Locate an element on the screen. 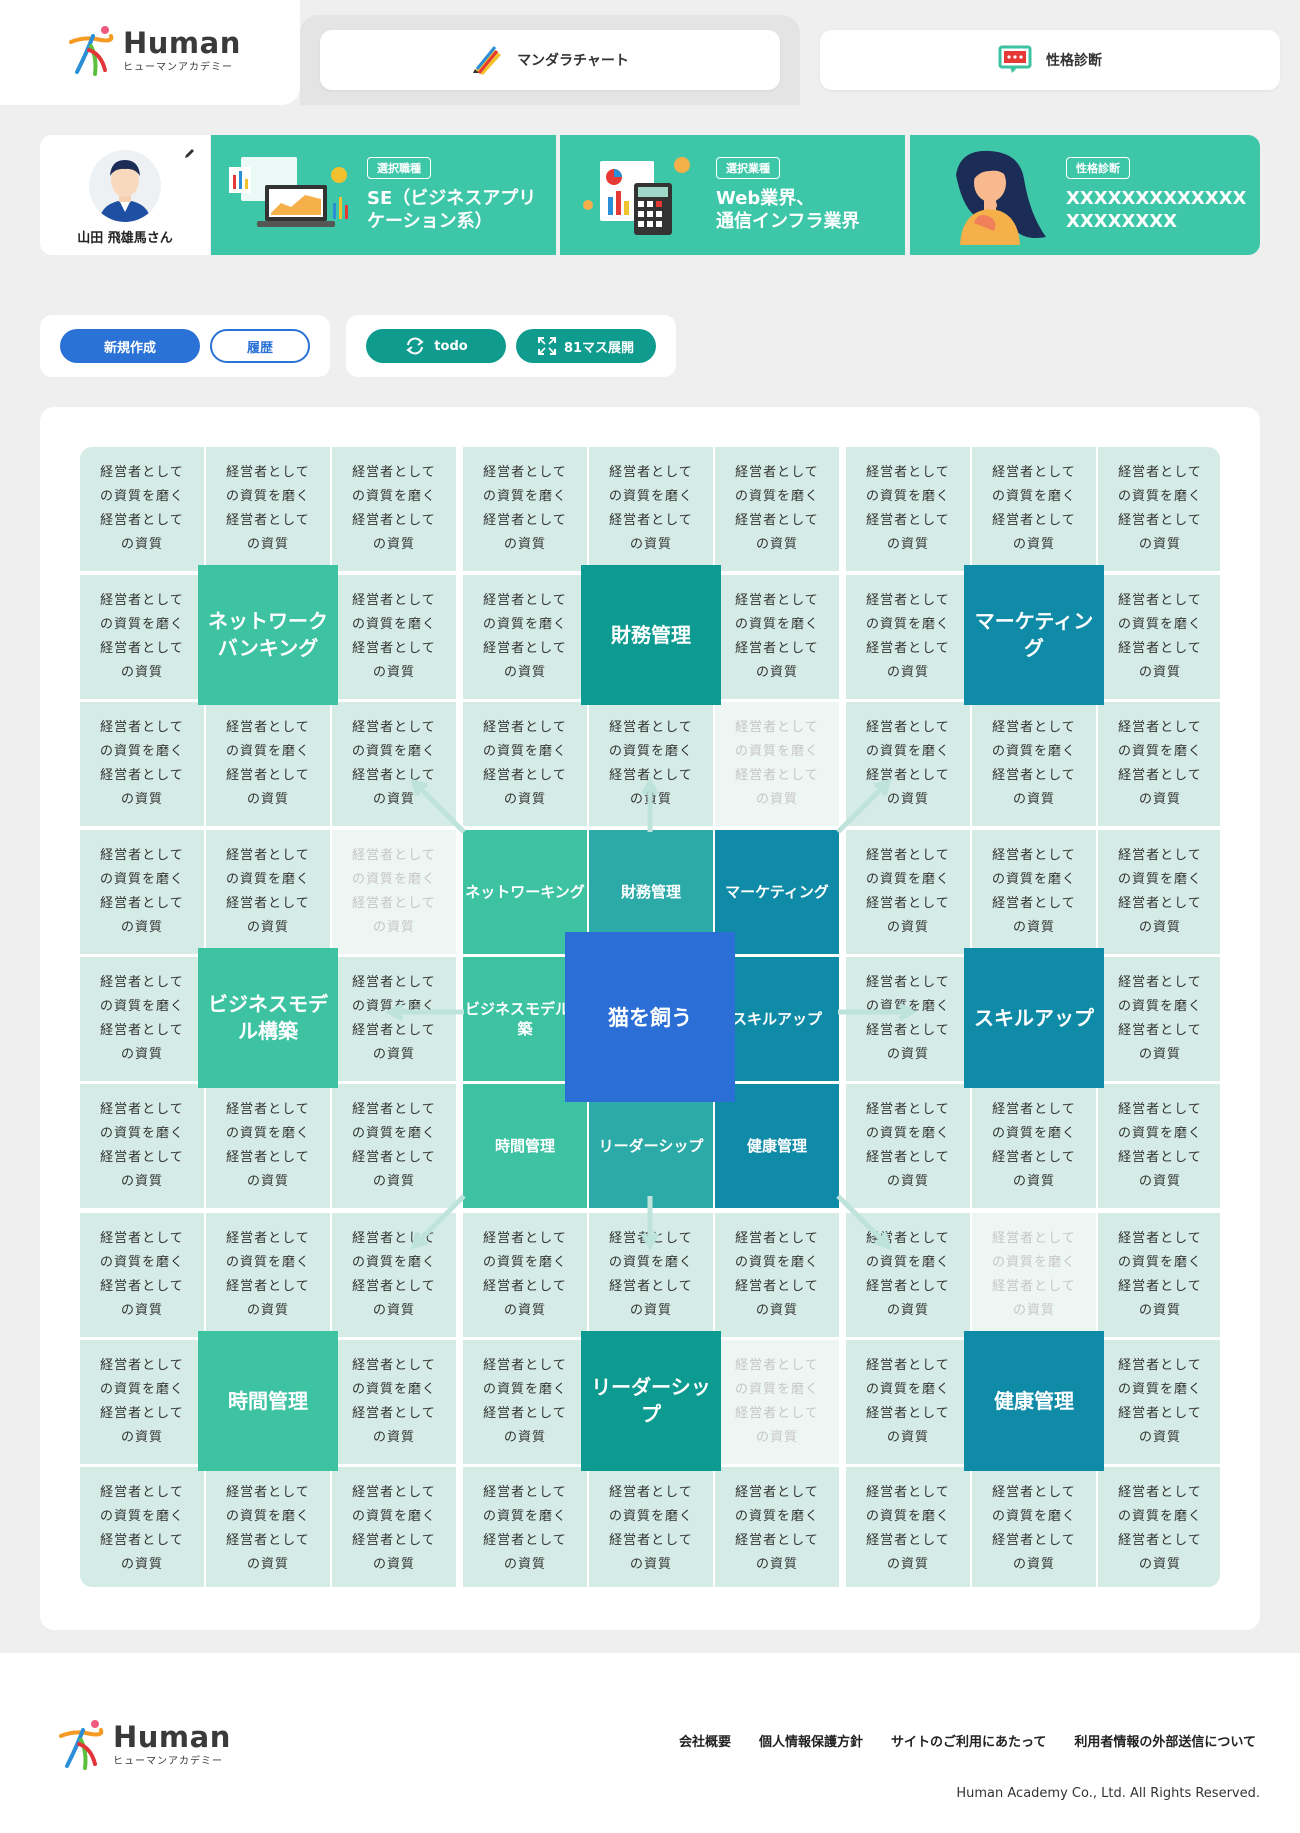  footer-link-privacy: 個人情報保護方針 is located at coordinates (811, 1740).